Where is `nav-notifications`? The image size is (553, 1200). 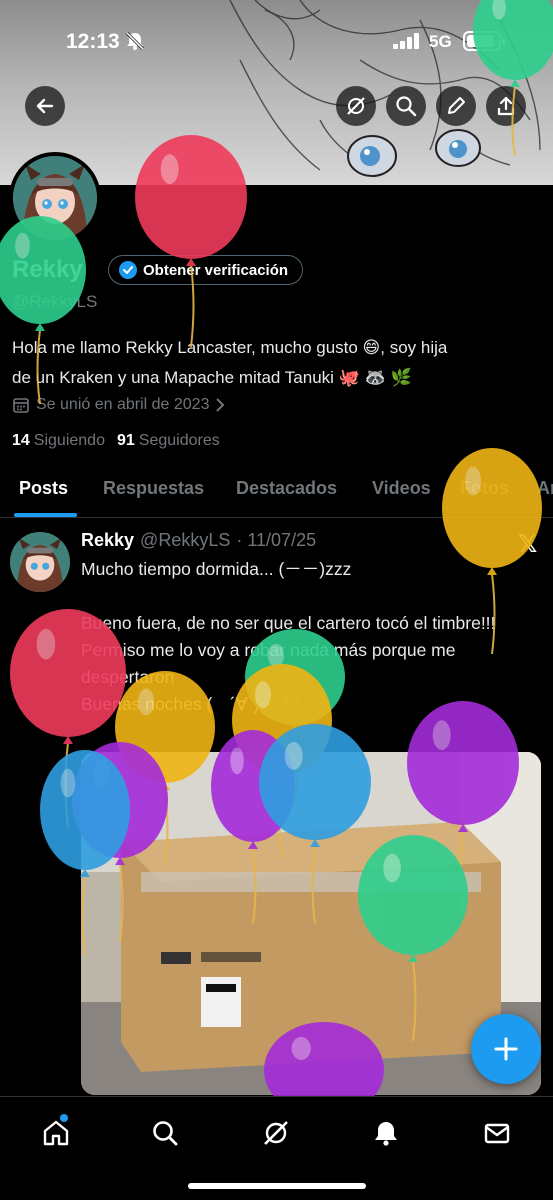
nav-notifications is located at coordinates (386, 1133).